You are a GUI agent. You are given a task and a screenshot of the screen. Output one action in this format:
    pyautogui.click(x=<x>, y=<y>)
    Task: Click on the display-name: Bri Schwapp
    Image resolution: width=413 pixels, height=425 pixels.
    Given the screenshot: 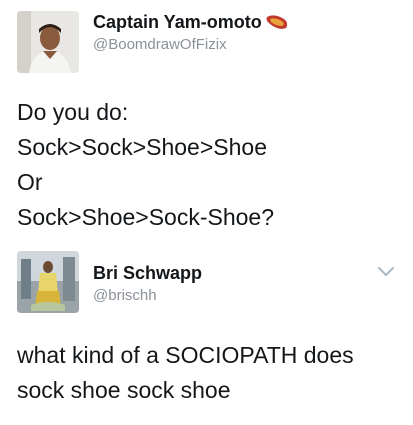 What is the action you would take?
    pyautogui.click(x=147, y=273)
    